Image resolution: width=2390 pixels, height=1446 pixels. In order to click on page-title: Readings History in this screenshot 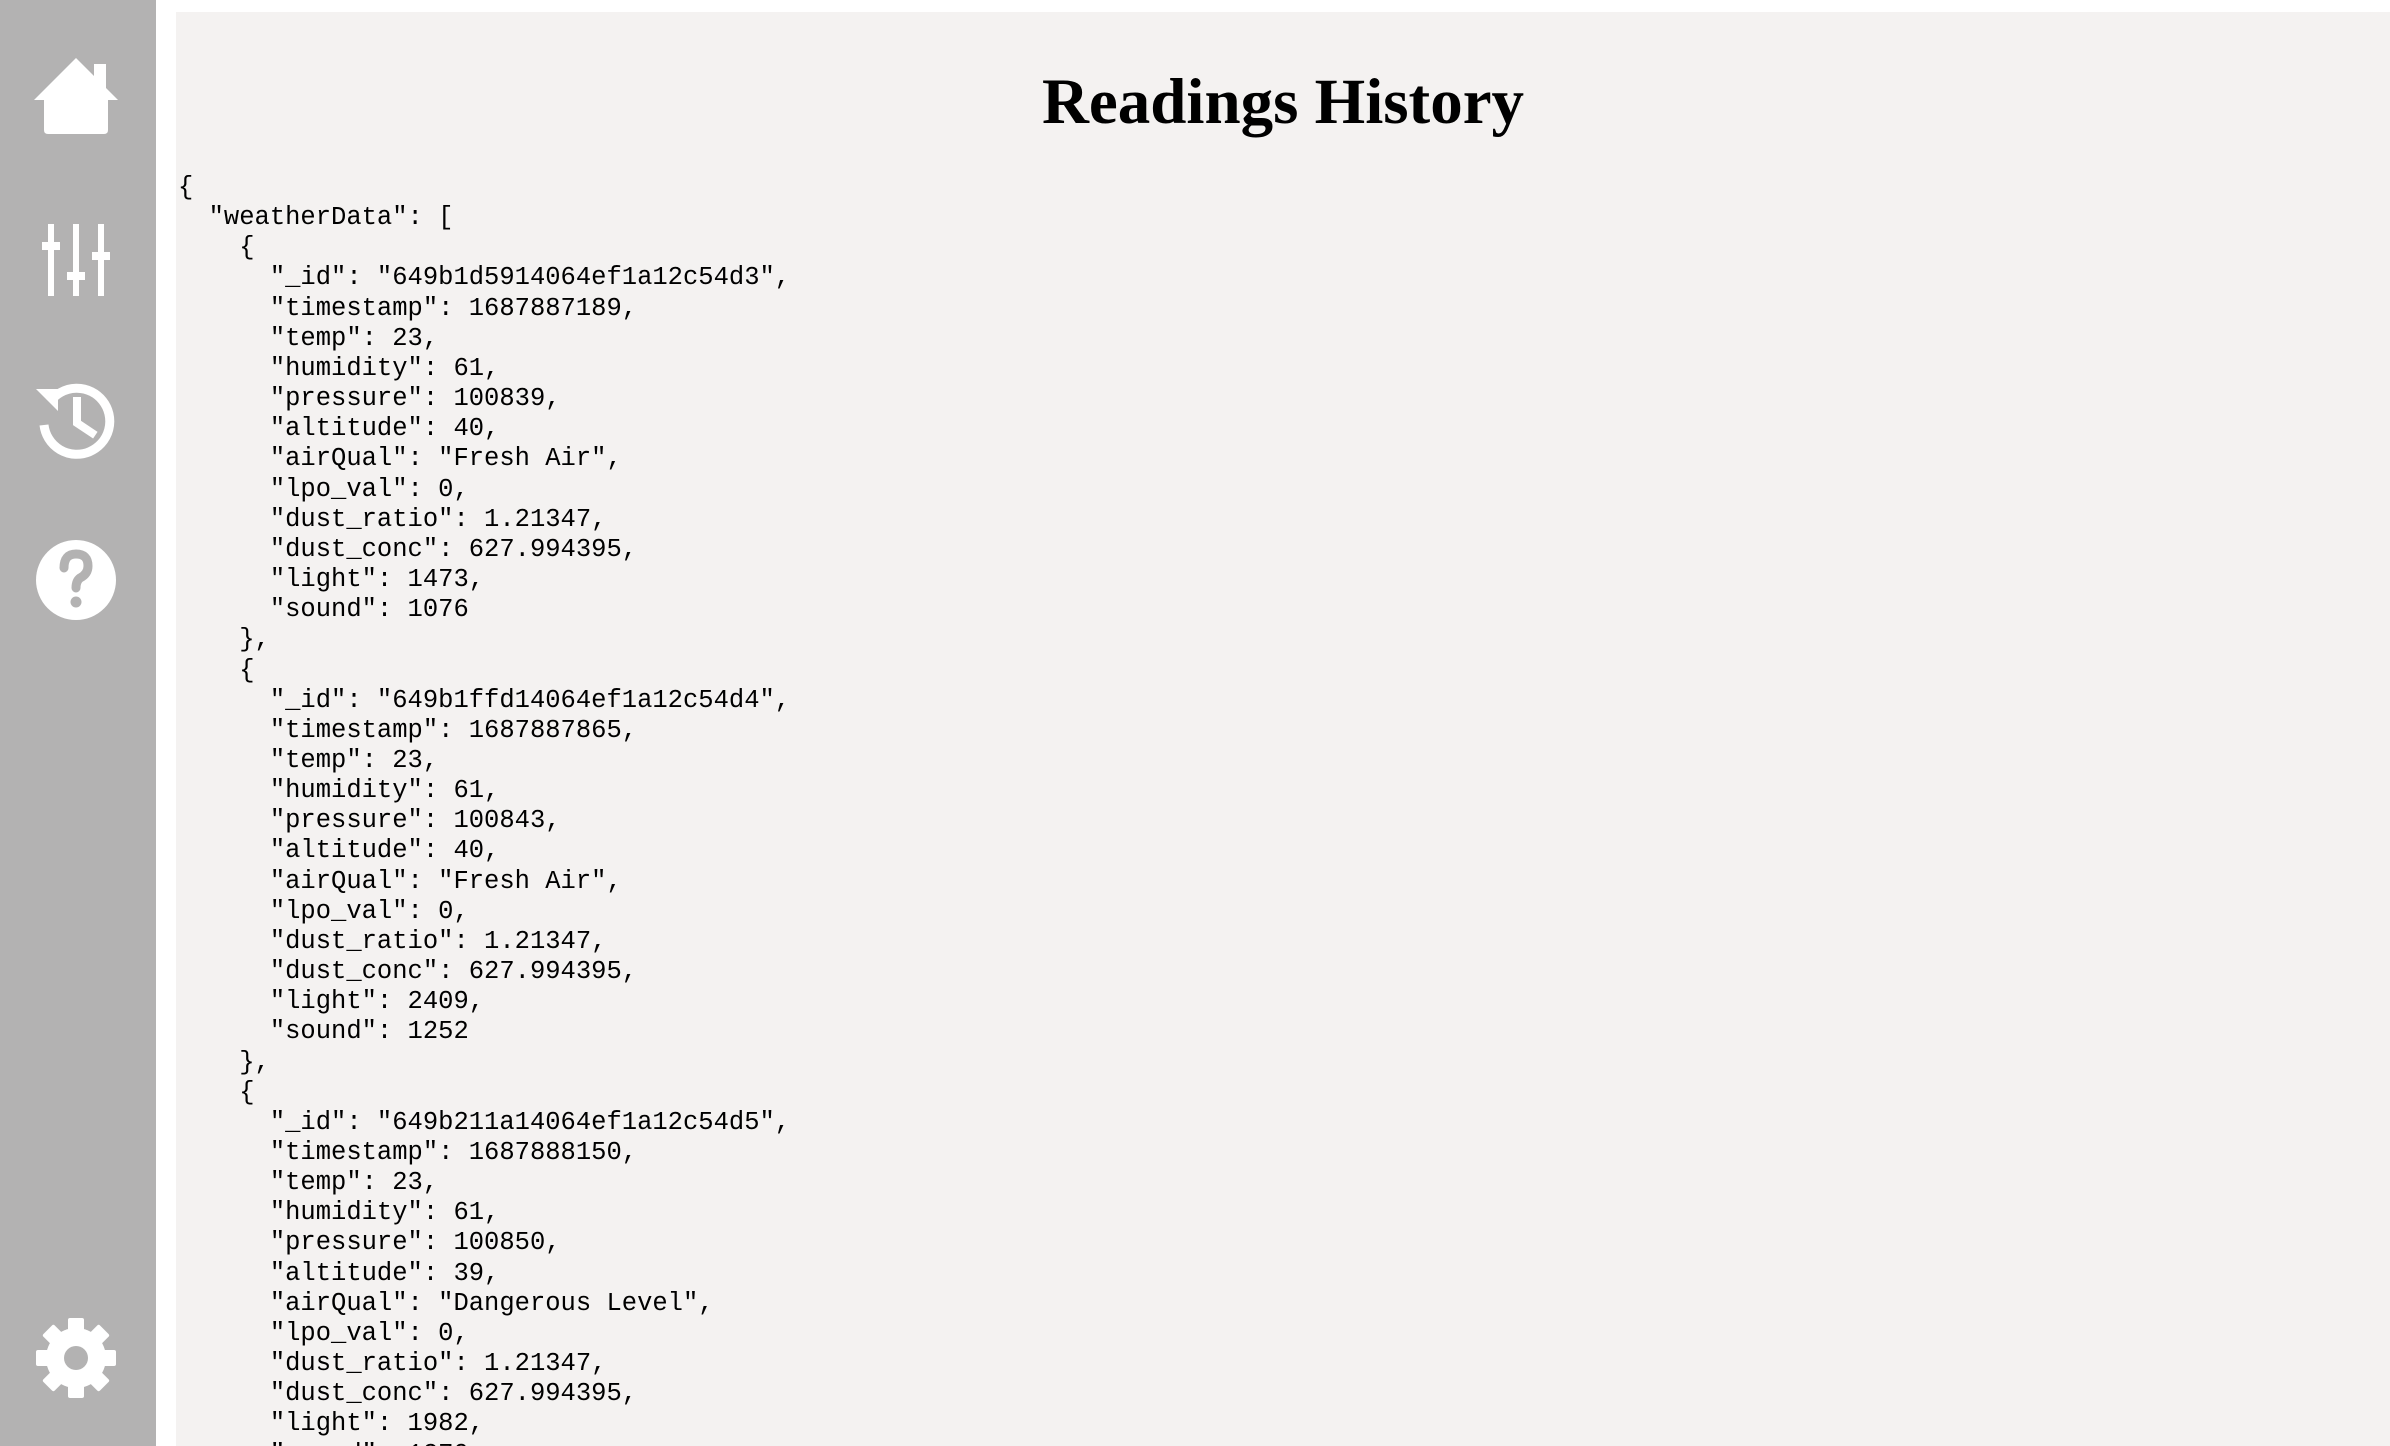, I will do `click(1283, 102)`.